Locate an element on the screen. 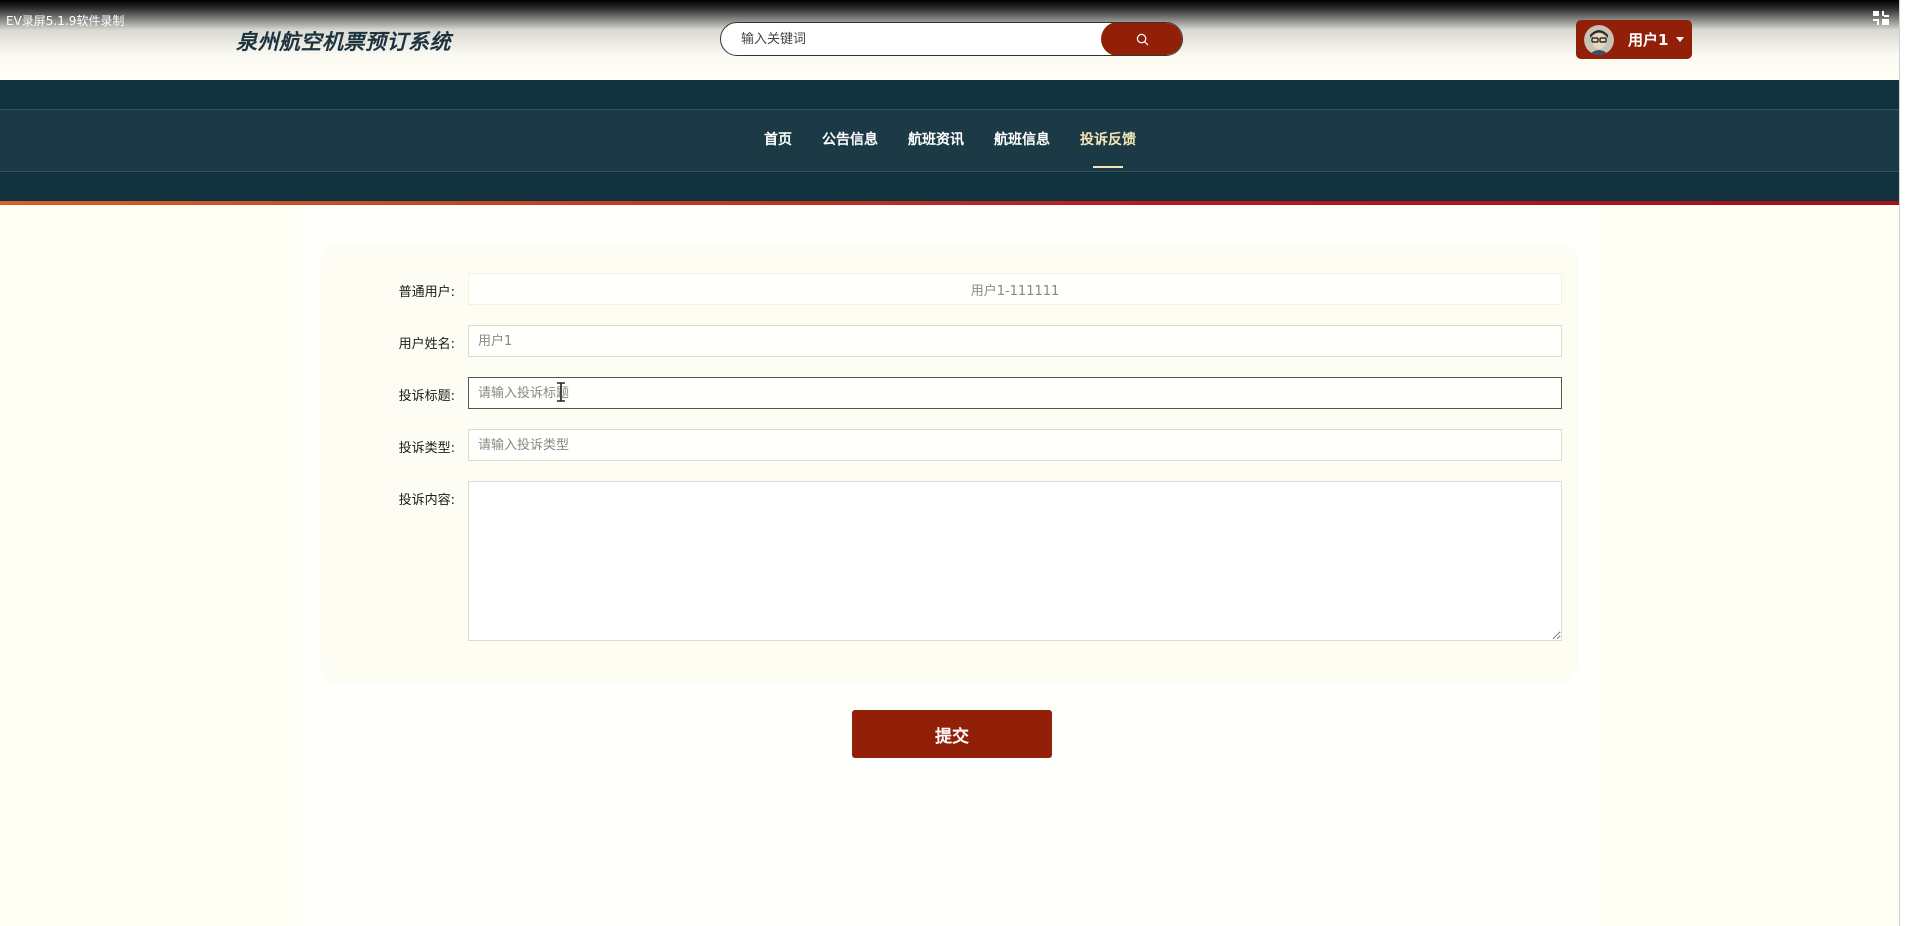  nav-item-home: 首页 is located at coordinates (778, 140).